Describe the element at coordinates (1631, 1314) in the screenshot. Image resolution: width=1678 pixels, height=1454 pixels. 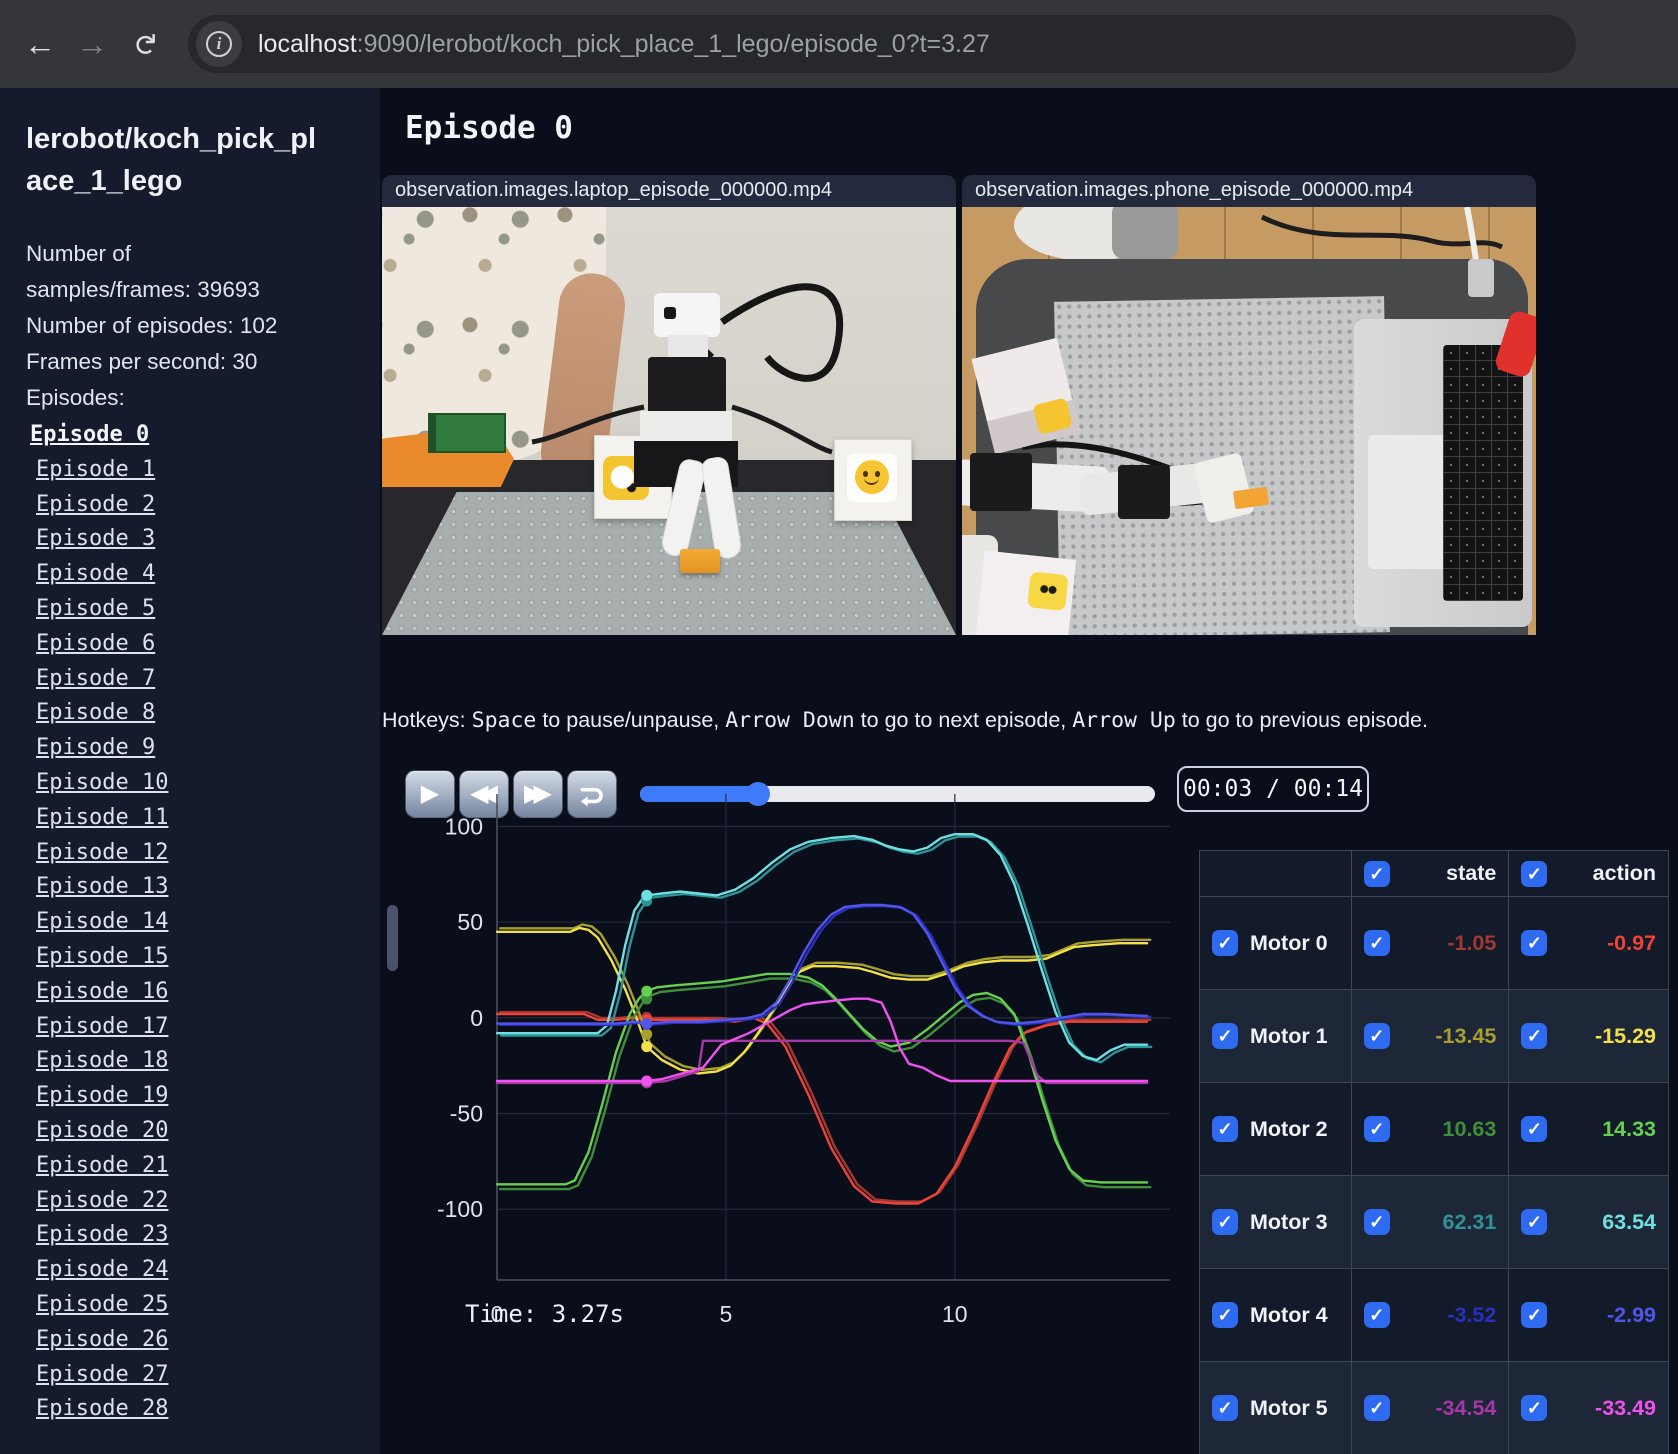
I see `motor-4-action-value: -2.99` at that location.